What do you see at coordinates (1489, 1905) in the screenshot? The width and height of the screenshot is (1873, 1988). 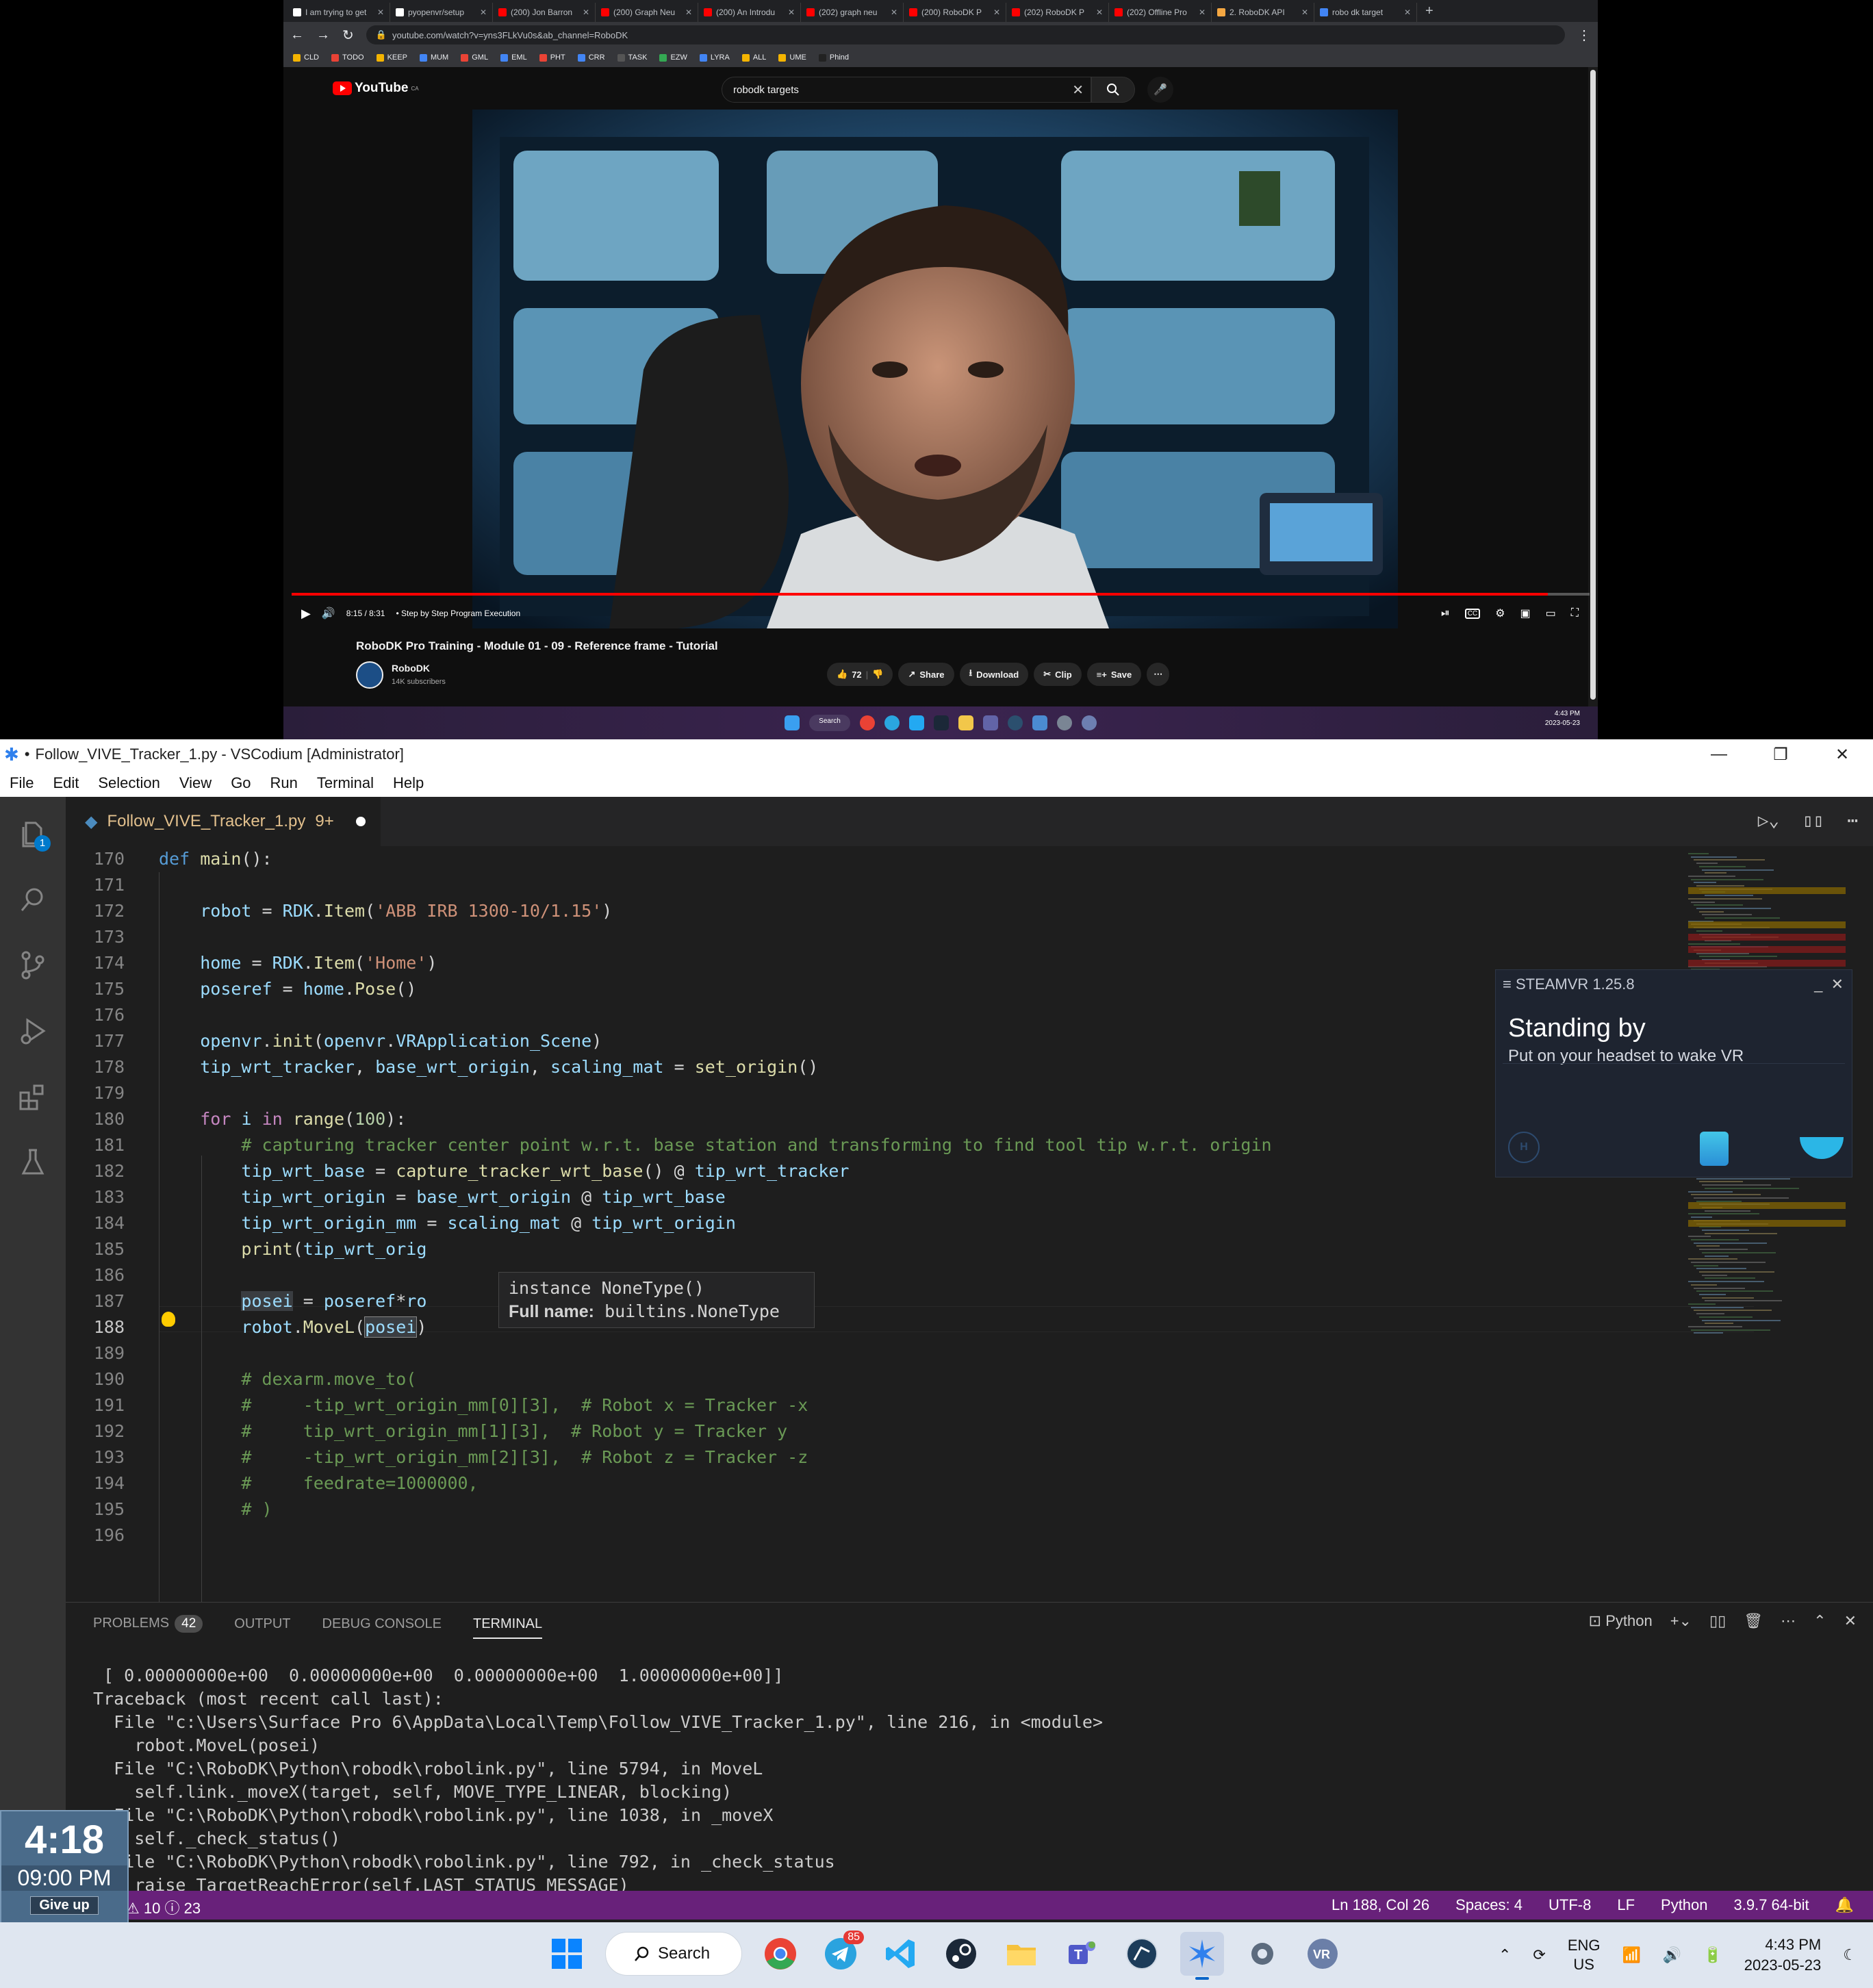 I see `indentation: Spaces: 4` at bounding box center [1489, 1905].